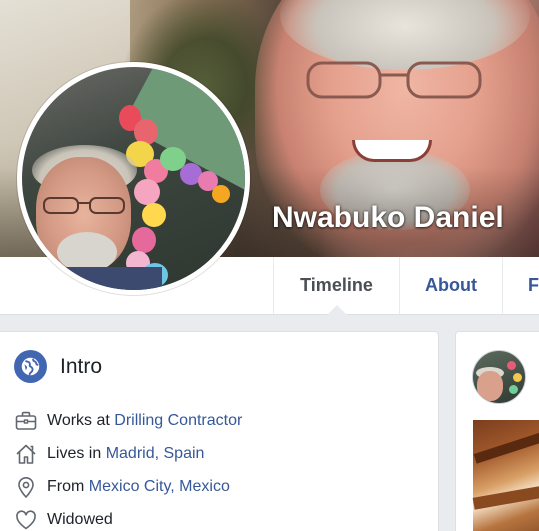 Image resolution: width=539 pixels, height=531 pixels. Describe the element at coordinates (450, 285) in the screenshot. I see `tab-about: About` at that location.